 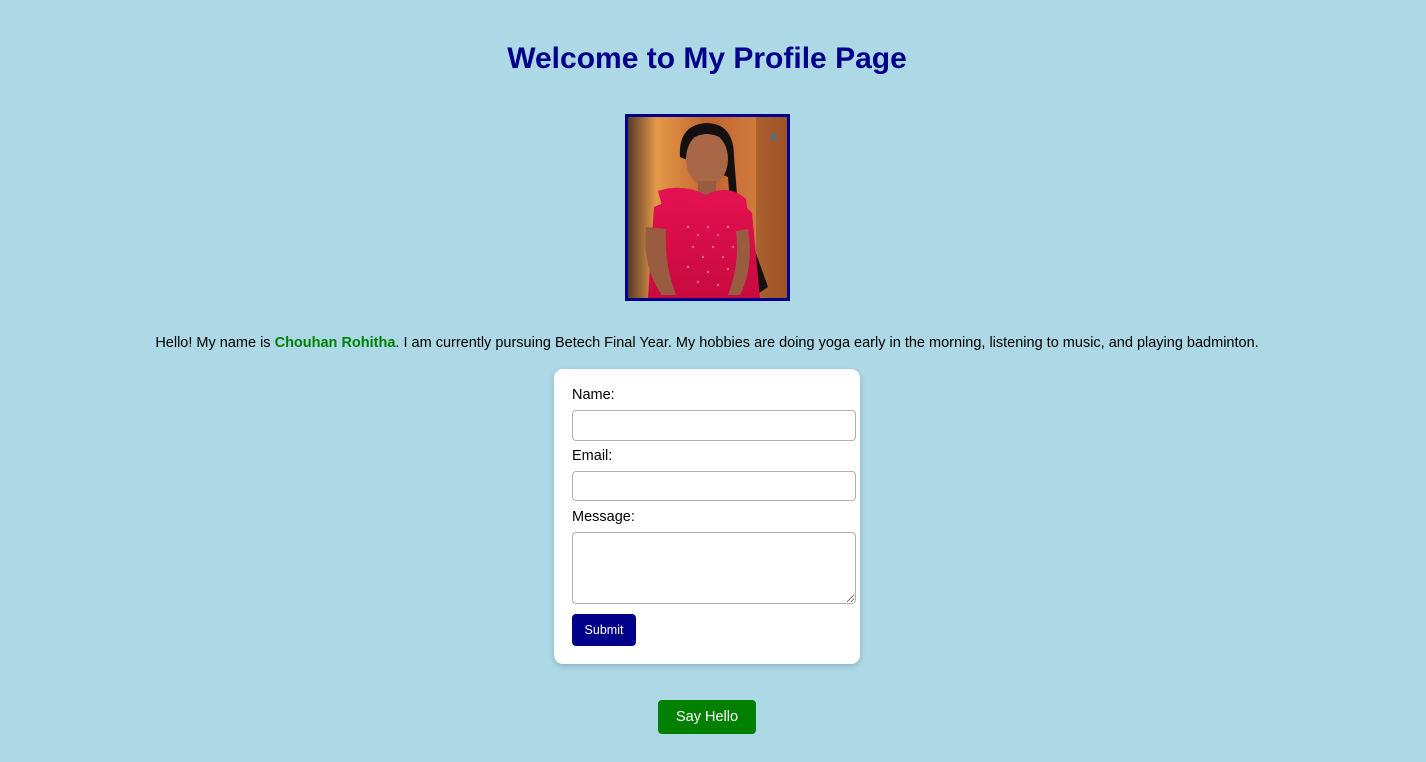 I want to click on profile-photo, so click(x=707, y=207).